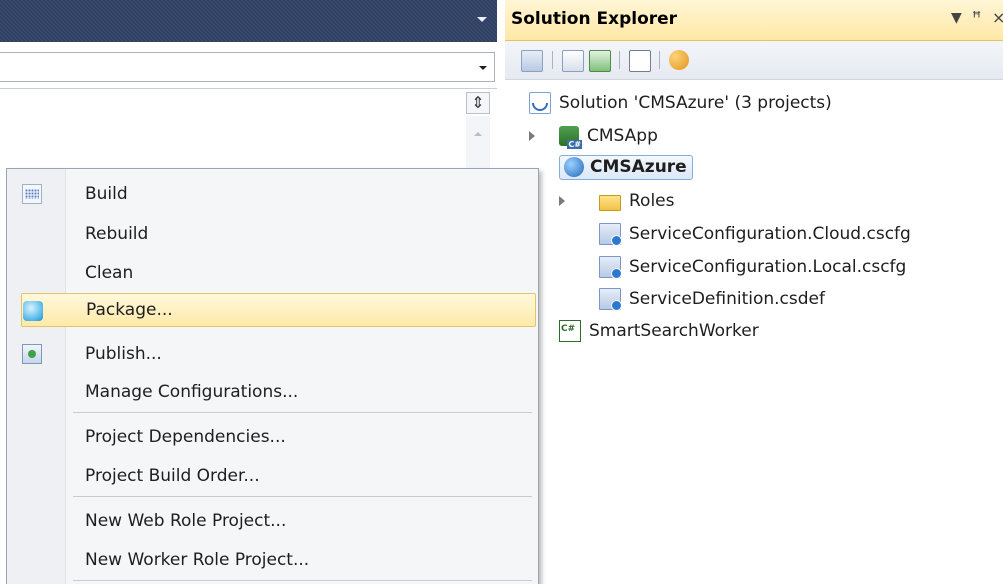  What do you see at coordinates (674, 331) in the screenshot?
I see `tree-item-label: SmartSearchWorker` at bounding box center [674, 331].